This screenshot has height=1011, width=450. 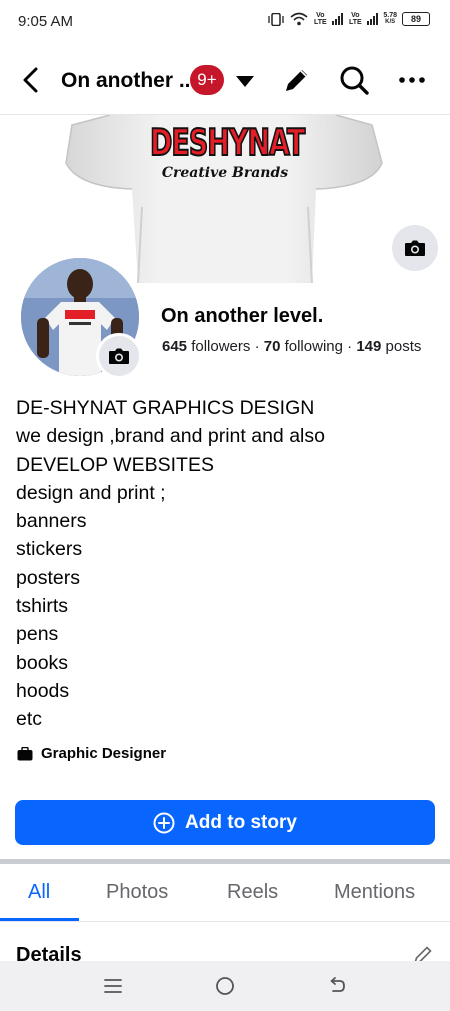 I want to click on net-speed-value: 5.78, so click(x=390, y=15).